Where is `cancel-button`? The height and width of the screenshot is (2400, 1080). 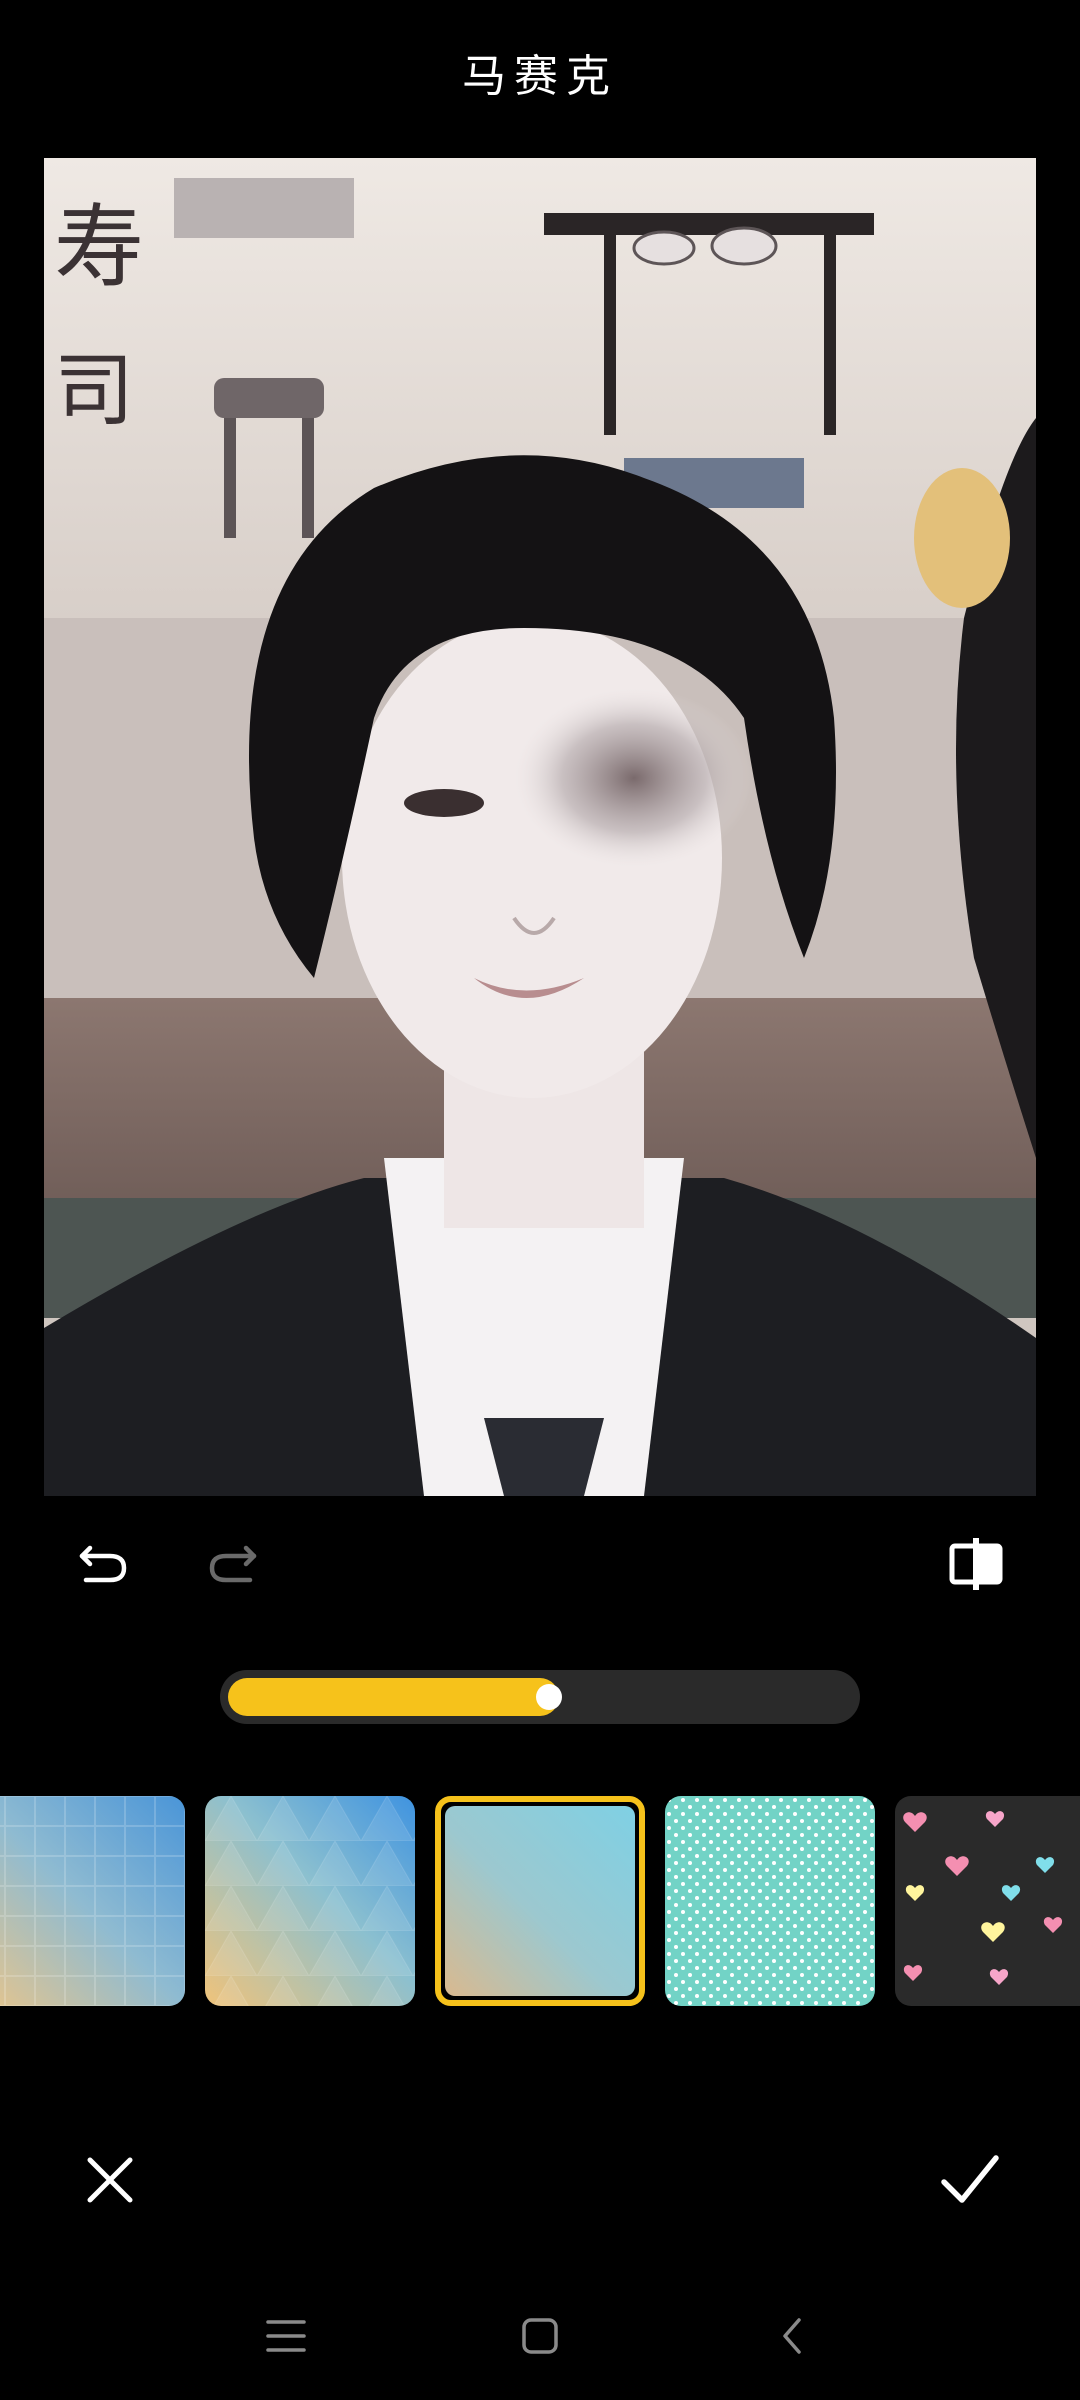 cancel-button is located at coordinates (110, 2180).